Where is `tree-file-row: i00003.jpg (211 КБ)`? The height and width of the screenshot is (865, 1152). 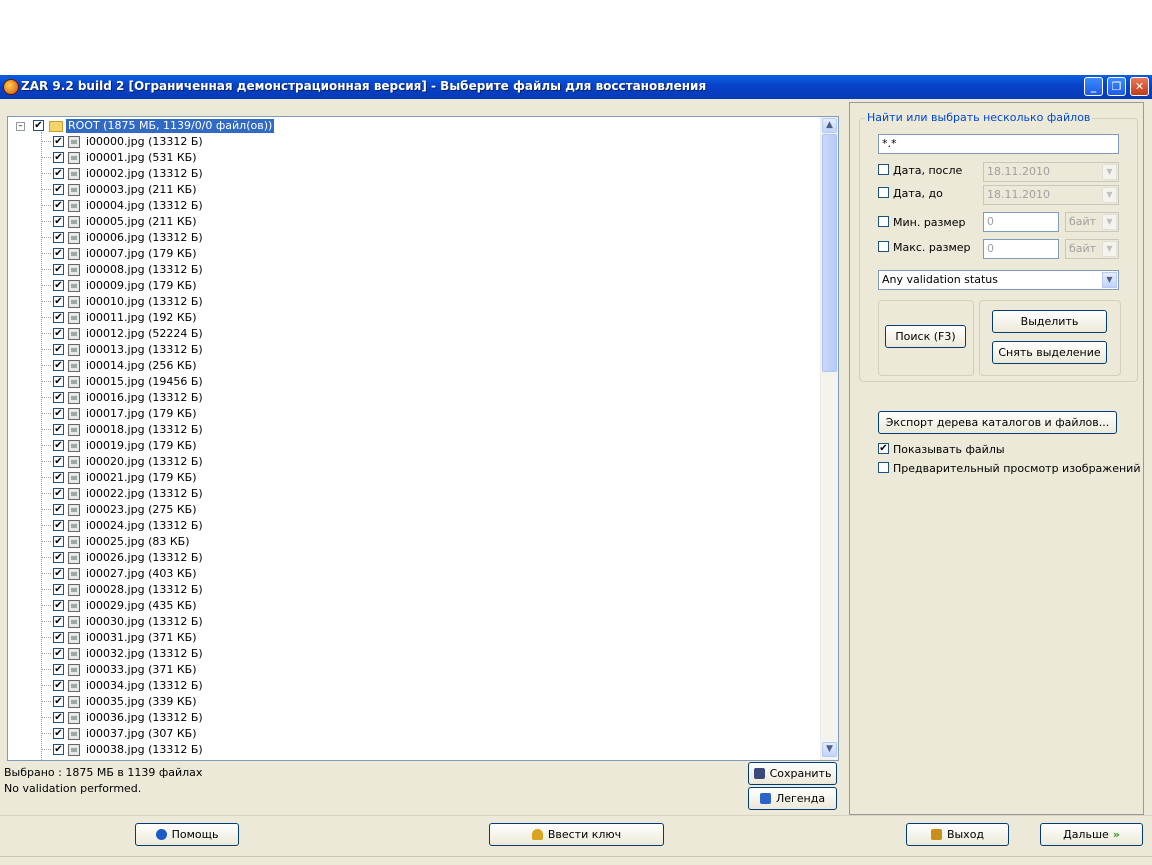 tree-file-row: i00003.jpg (211 КБ) is located at coordinates (408, 190).